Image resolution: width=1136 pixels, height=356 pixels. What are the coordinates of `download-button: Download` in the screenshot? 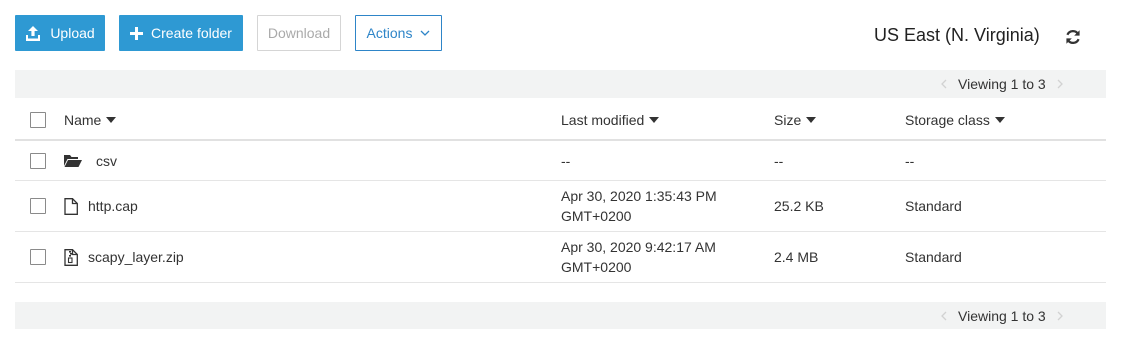 It's located at (299, 33).